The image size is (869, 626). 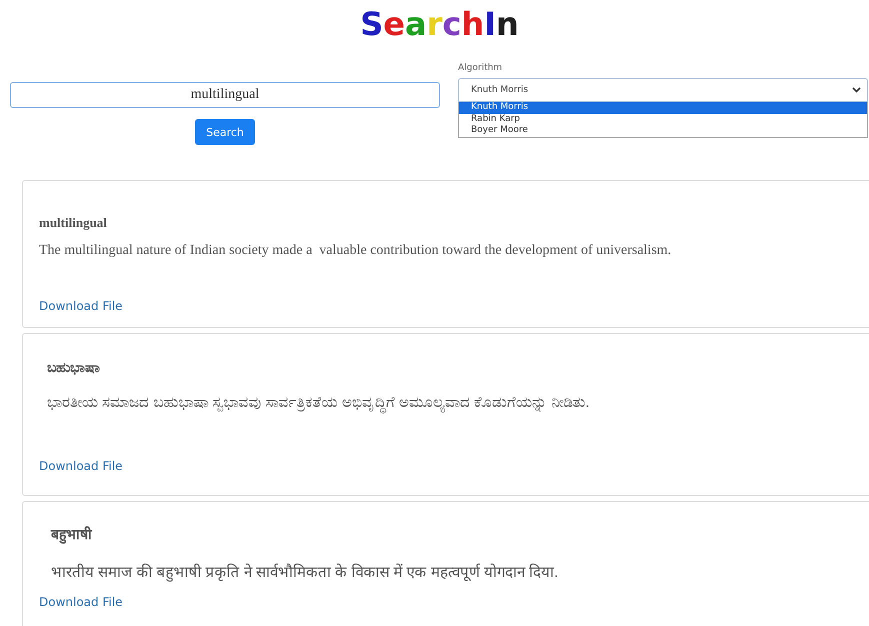 I want to click on logo: SearchIn, so click(x=439, y=24).